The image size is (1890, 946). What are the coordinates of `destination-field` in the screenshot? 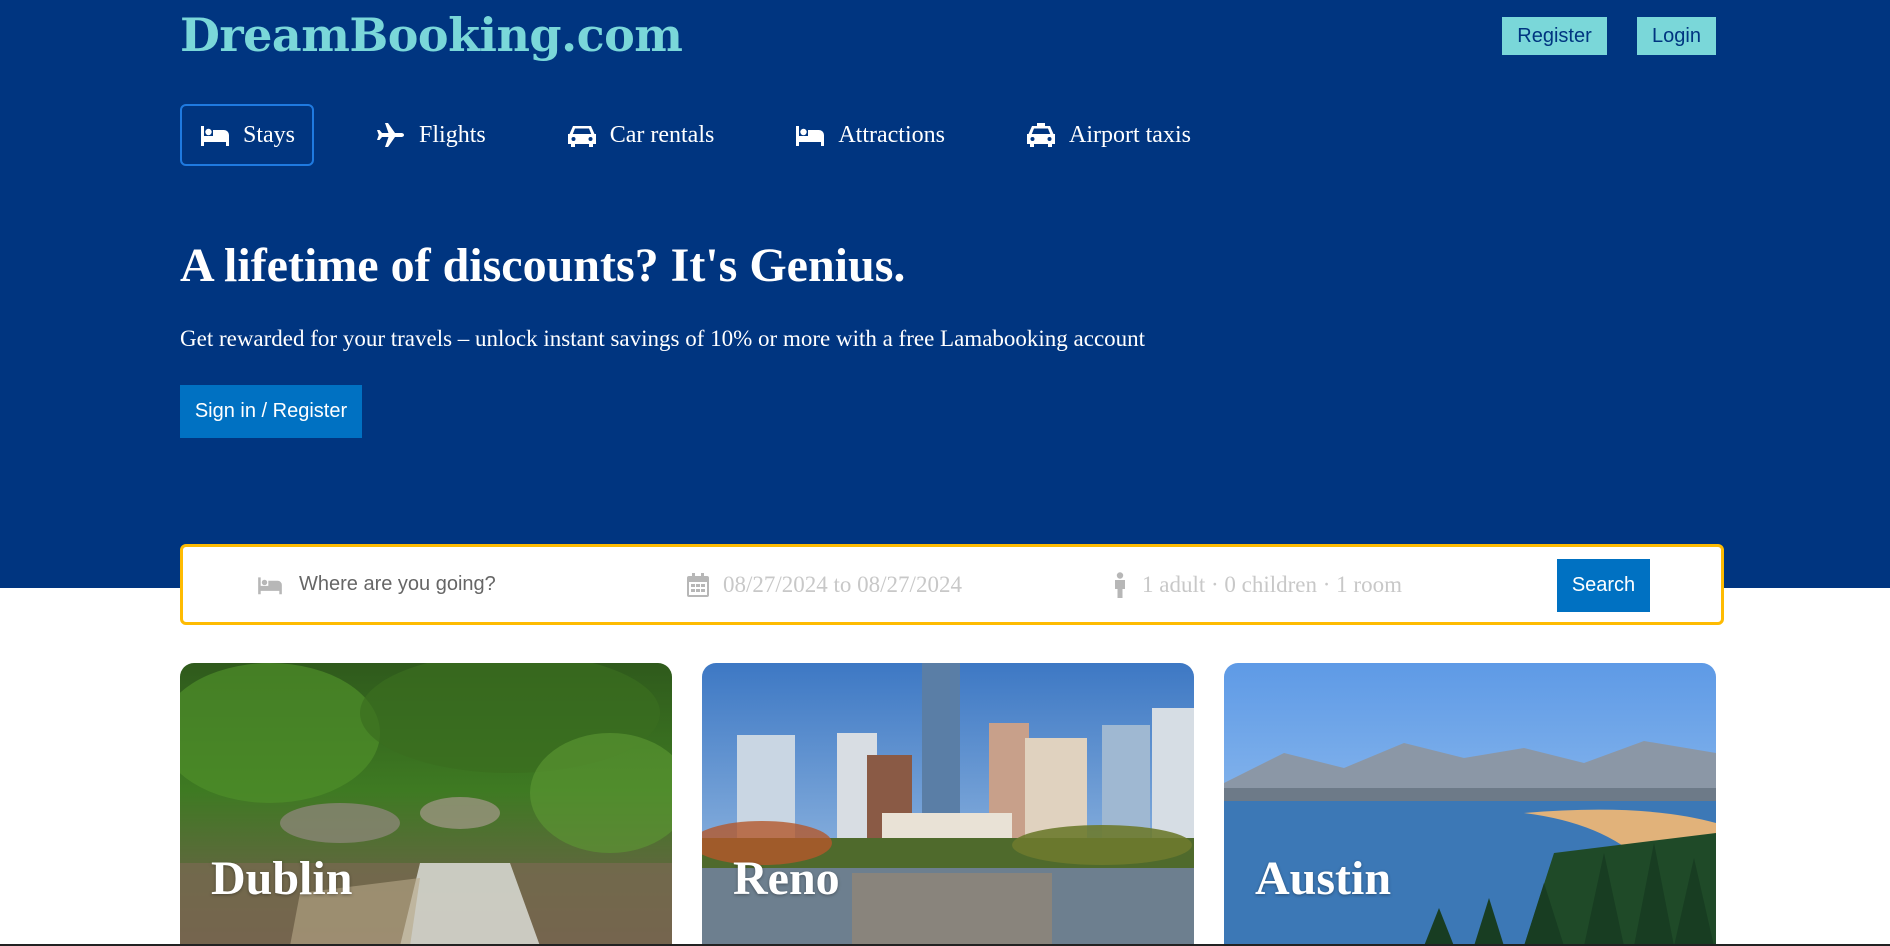 It's located at (450, 584).